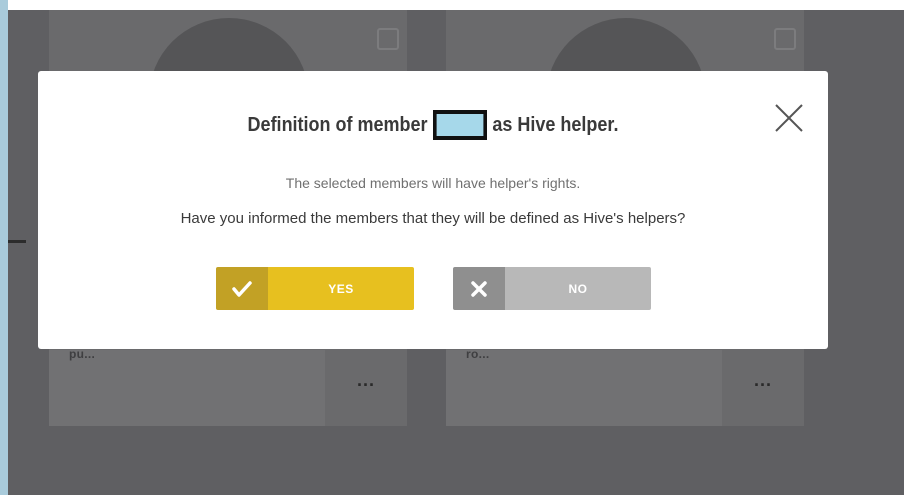 This screenshot has height=495, width=904. I want to click on yes-button: YES, so click(315, 288).